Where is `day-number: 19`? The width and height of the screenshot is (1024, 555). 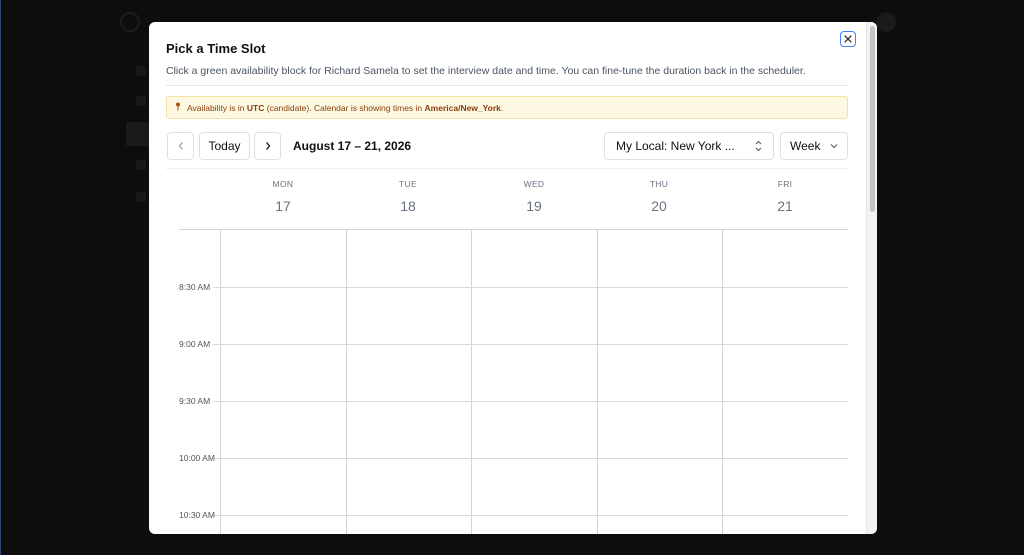 day-number: 19 is located at coordinates (534, 206).